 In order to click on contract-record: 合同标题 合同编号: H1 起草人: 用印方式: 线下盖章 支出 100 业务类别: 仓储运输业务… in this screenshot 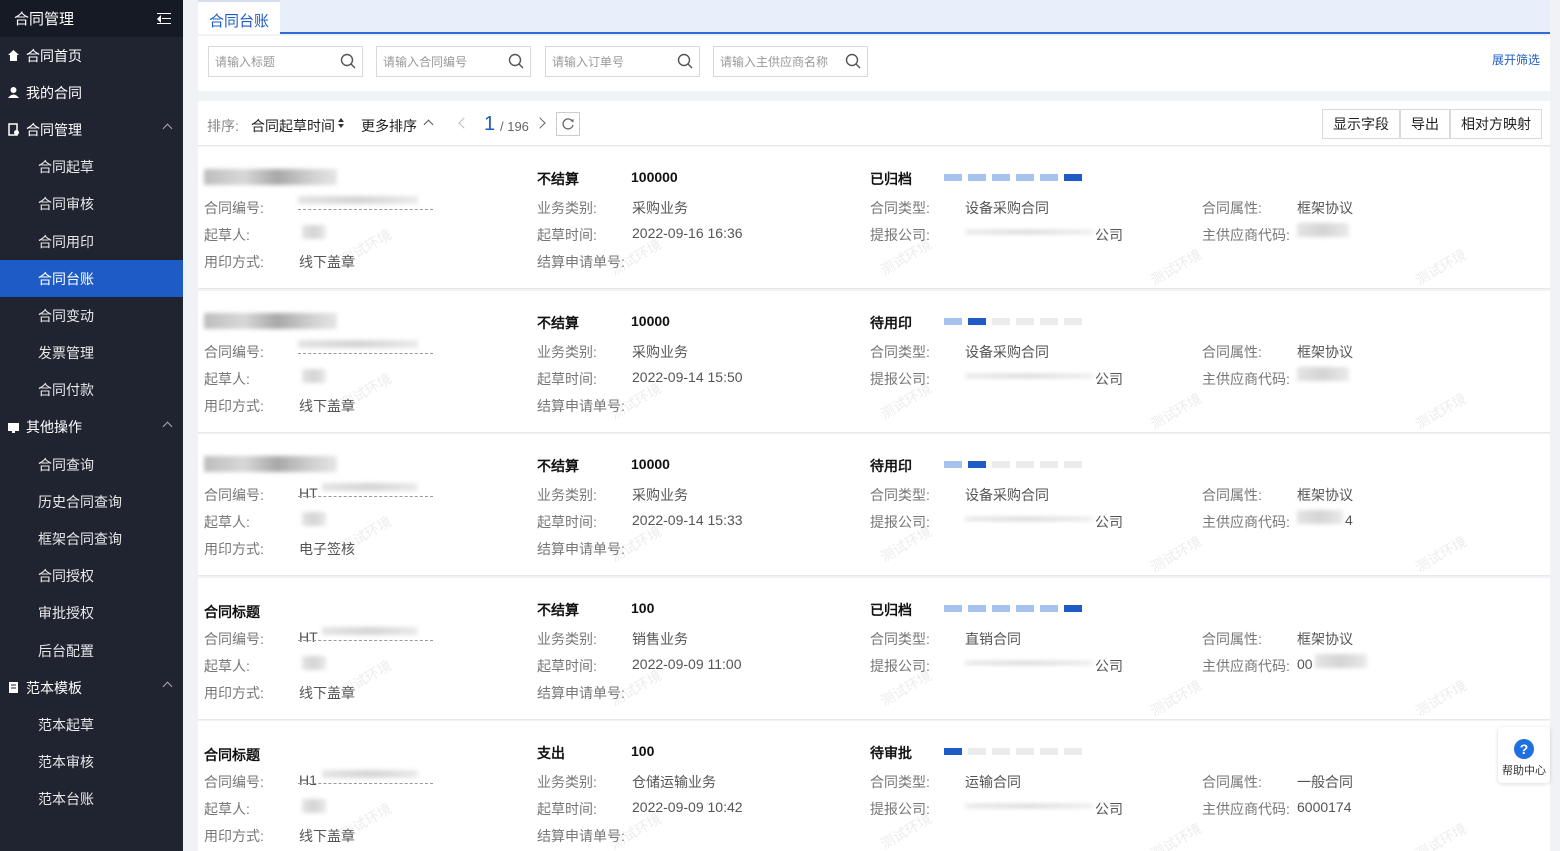, I will do `click(874, 786)`.